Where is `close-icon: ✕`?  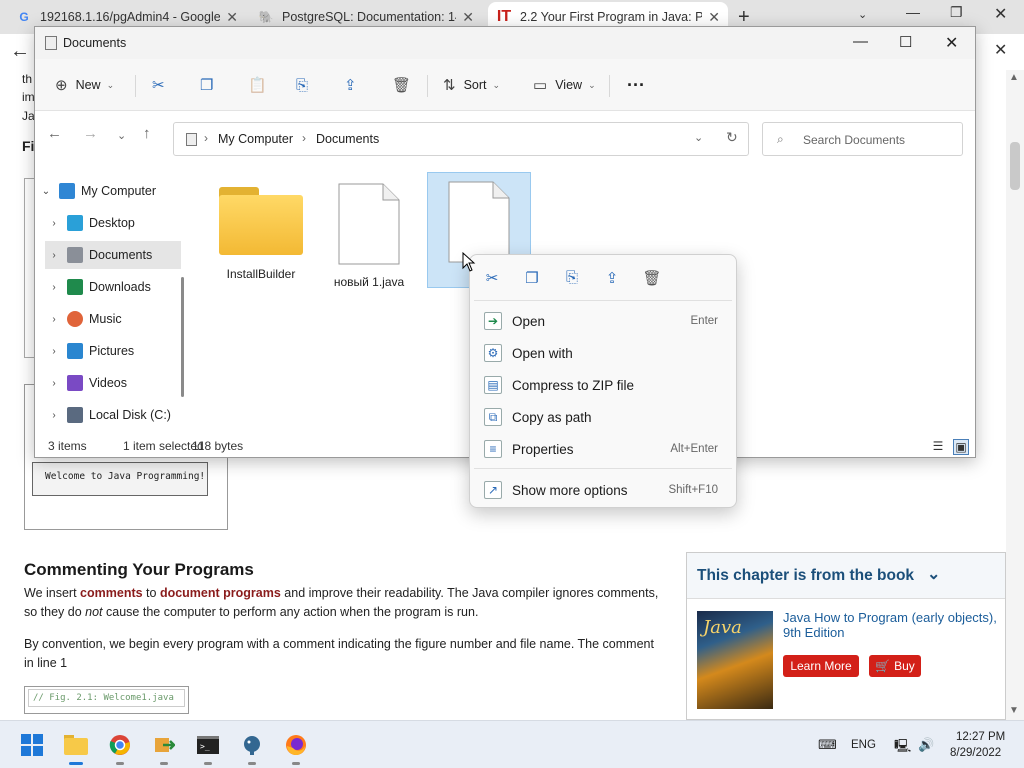
close-icon: ✕ is located at coordinates (951, 43).